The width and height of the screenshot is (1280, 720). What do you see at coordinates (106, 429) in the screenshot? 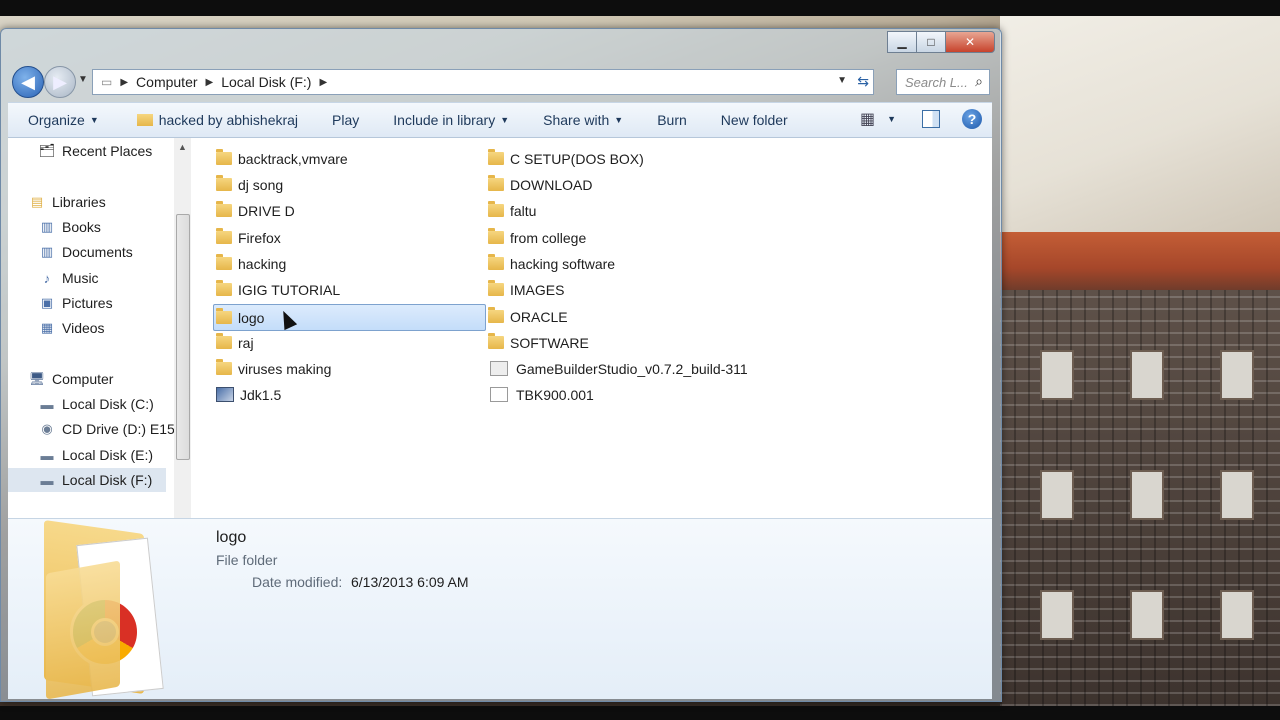
I see `nav-cd-drive-d: ◉ CD Drive (D:) E15` at bounding box center [106, 429].